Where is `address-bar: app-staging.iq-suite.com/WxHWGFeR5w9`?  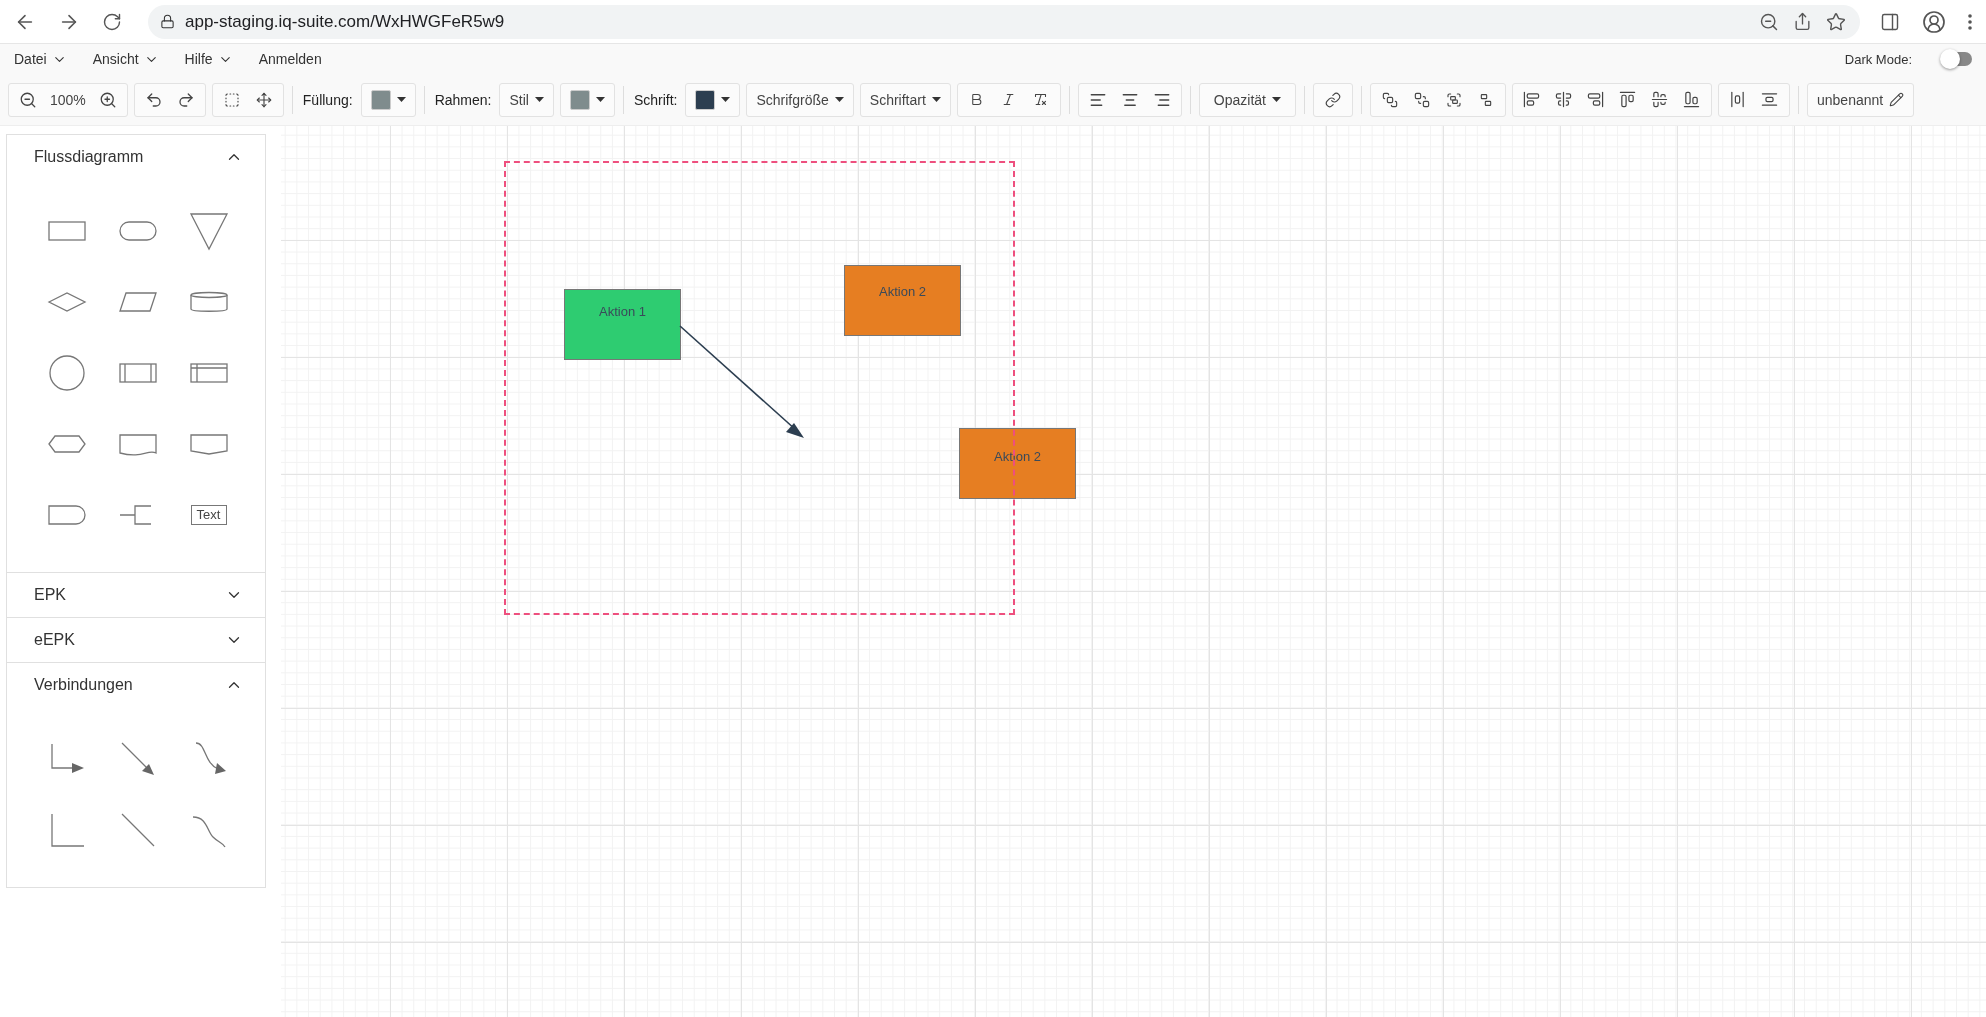 address-bar: app-staging.iq-suite.com/WxHWGFeR5w9 is located at coordinates (1004, 21).